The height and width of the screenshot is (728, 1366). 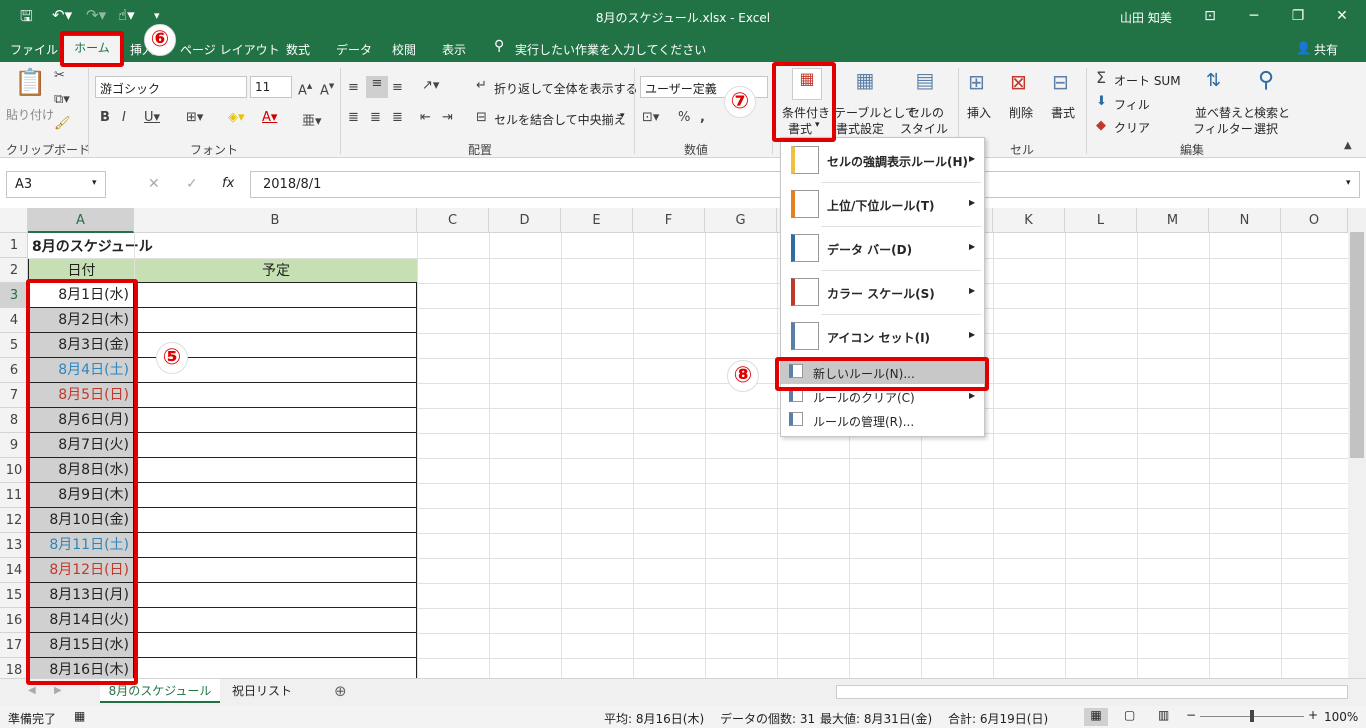 I want to click on currency-icon: ⊡▾, so click(x=650, y=117).